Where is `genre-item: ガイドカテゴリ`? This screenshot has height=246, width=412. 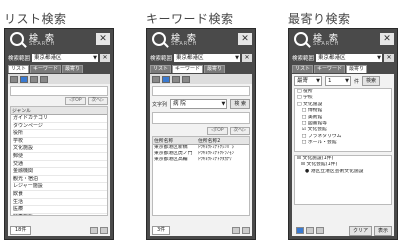 genre-item: ガイドカテゴリ is located at coordinates (60, 119).